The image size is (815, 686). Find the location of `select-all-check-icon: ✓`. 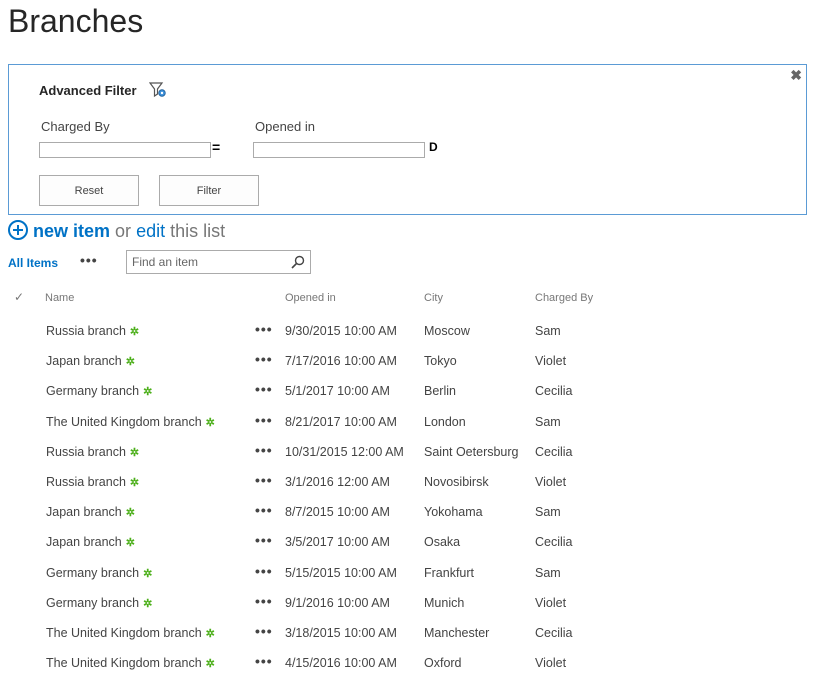

select-all-check-icon: ✓ is located at coordinates (19, 297).